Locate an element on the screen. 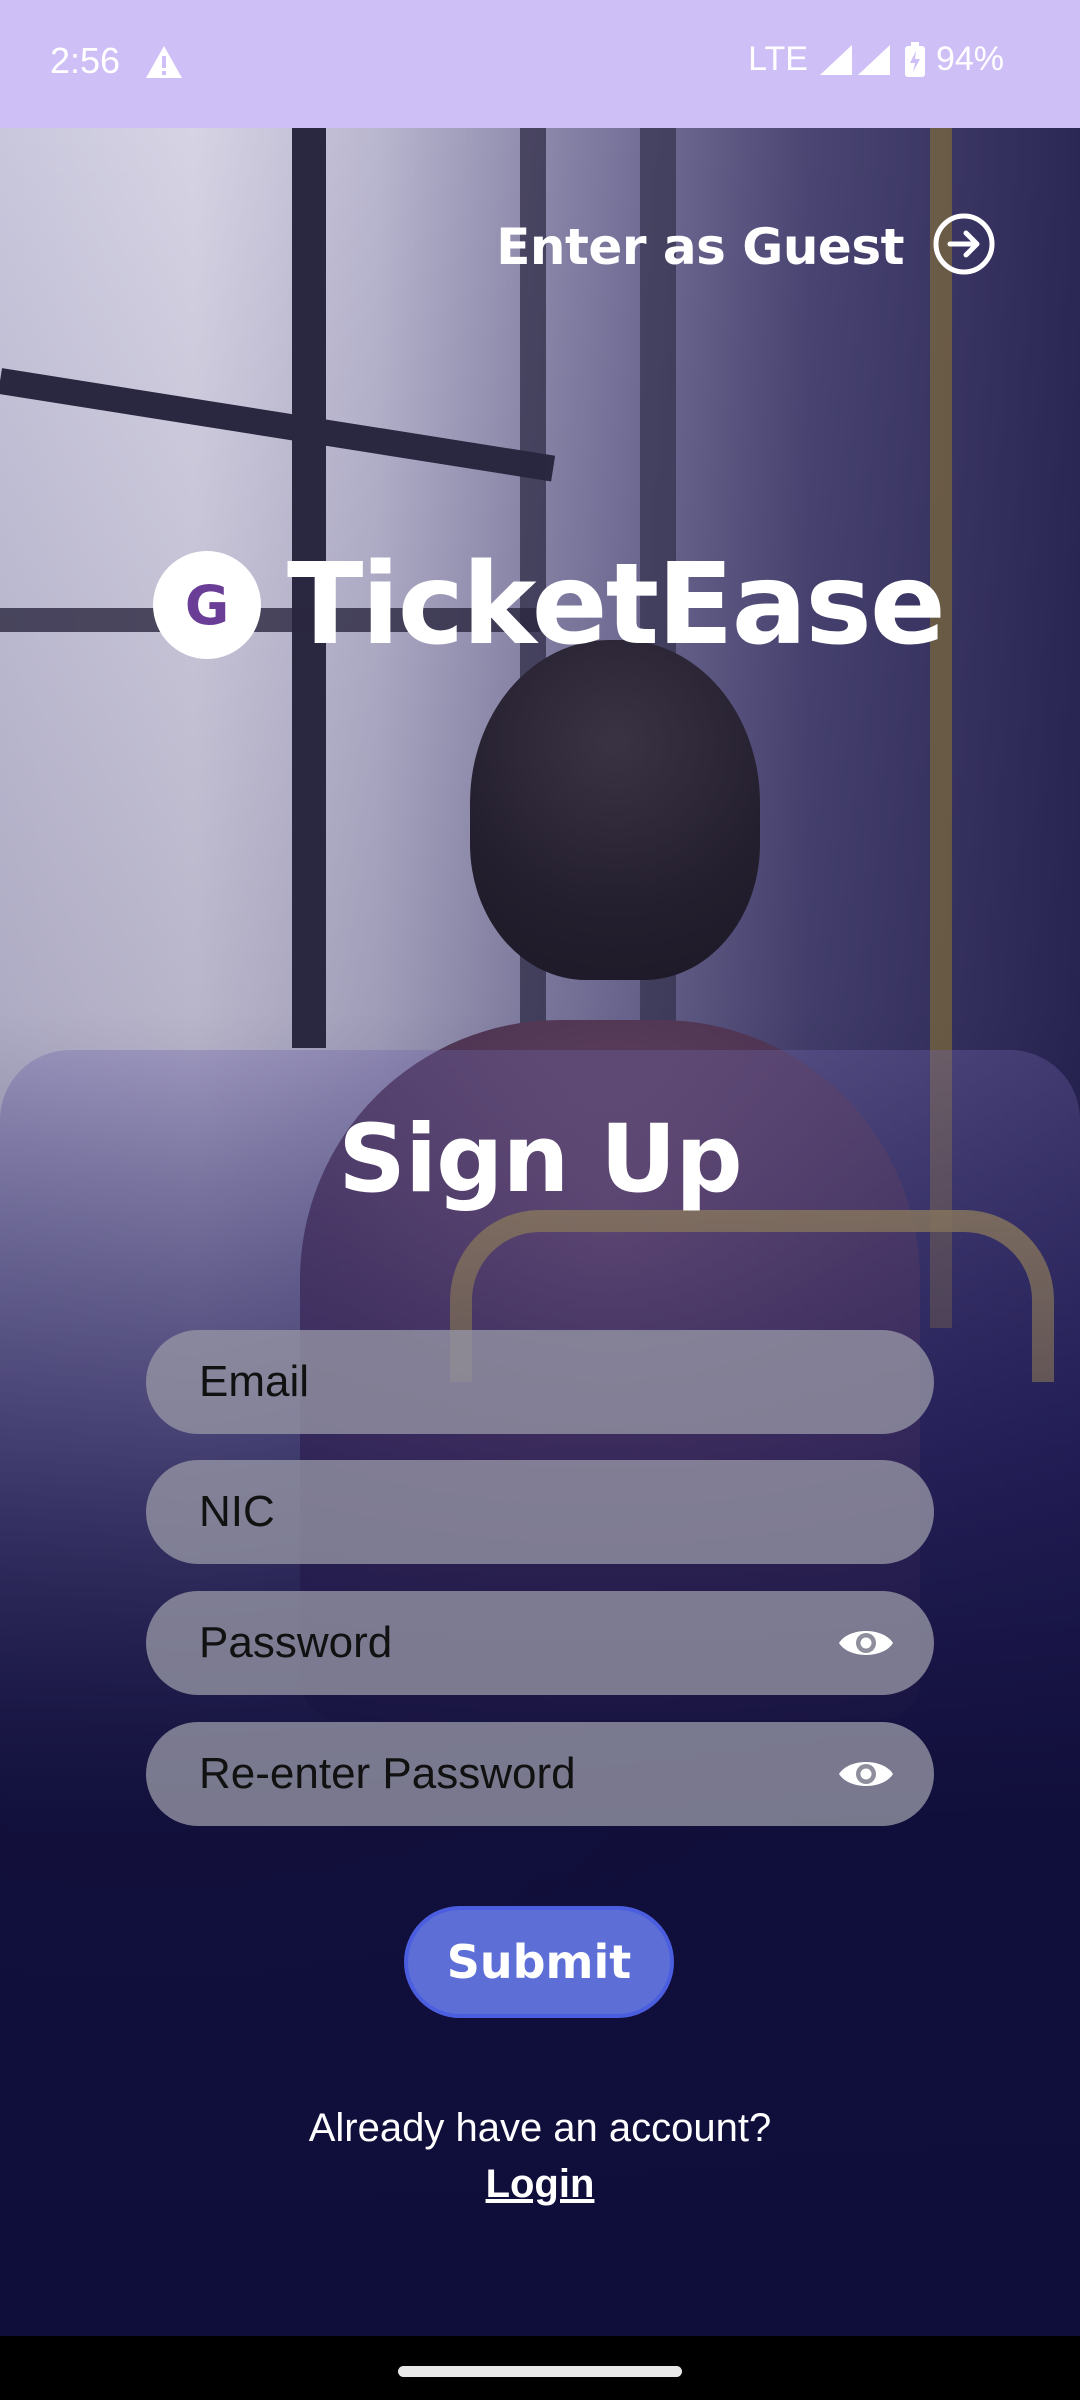 Image resolution: width=1080 pixels, height=2400 pixels. status-time: 2:56 is located at coordinates (85, 60).